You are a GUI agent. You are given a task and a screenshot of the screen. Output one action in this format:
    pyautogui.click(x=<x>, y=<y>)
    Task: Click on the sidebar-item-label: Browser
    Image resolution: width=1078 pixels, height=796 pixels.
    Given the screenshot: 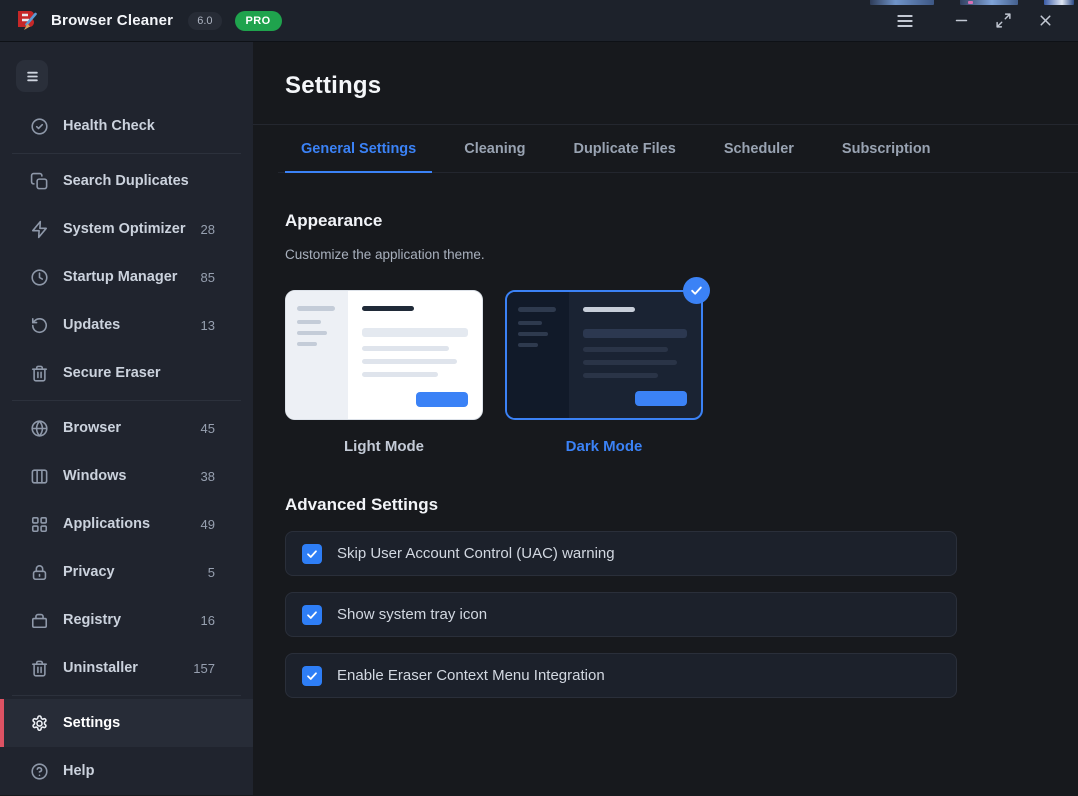 What is the action you would take?
    pyautogui.click(x=92, y=428)
    